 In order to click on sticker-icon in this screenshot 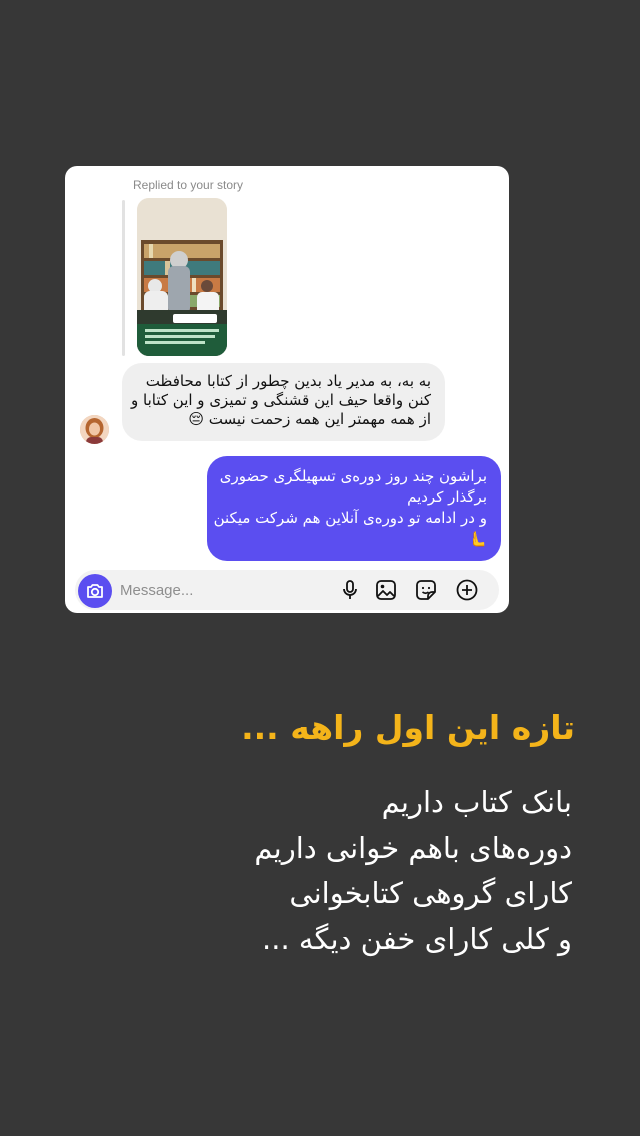, I will do `click(426, 590)`.